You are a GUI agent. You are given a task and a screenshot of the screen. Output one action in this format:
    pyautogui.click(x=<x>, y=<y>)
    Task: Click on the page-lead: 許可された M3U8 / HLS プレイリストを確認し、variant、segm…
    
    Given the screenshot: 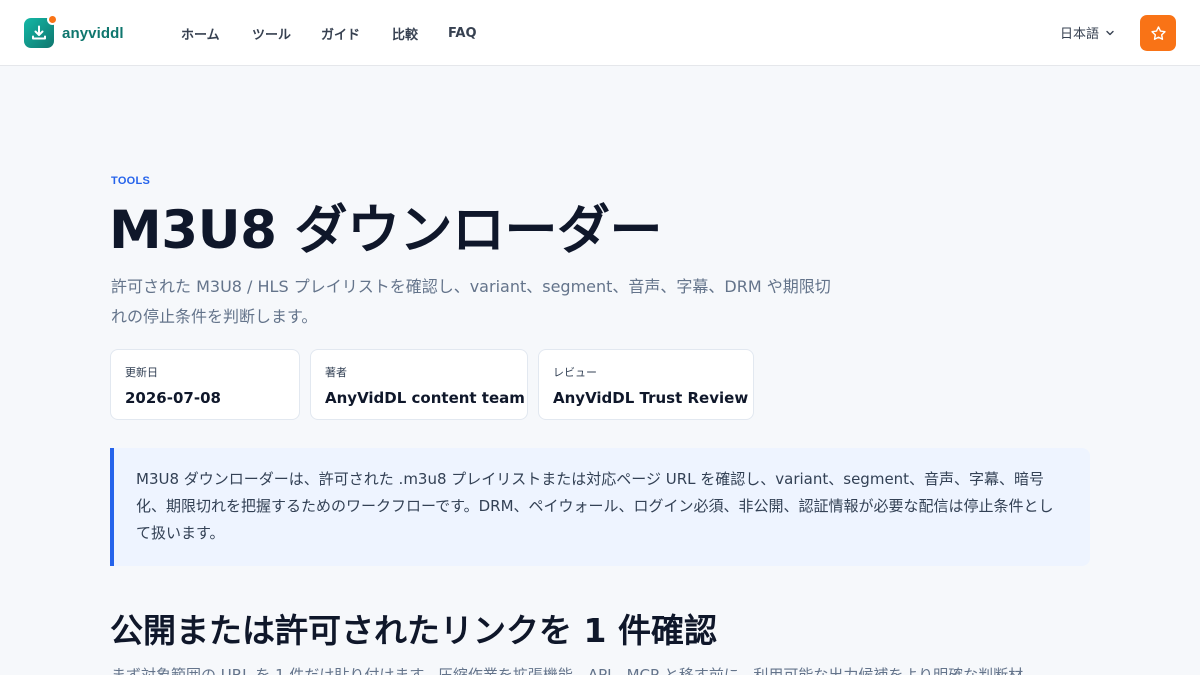 What is the action you would take?
    pyautogui.click(x=471, y=301)
    